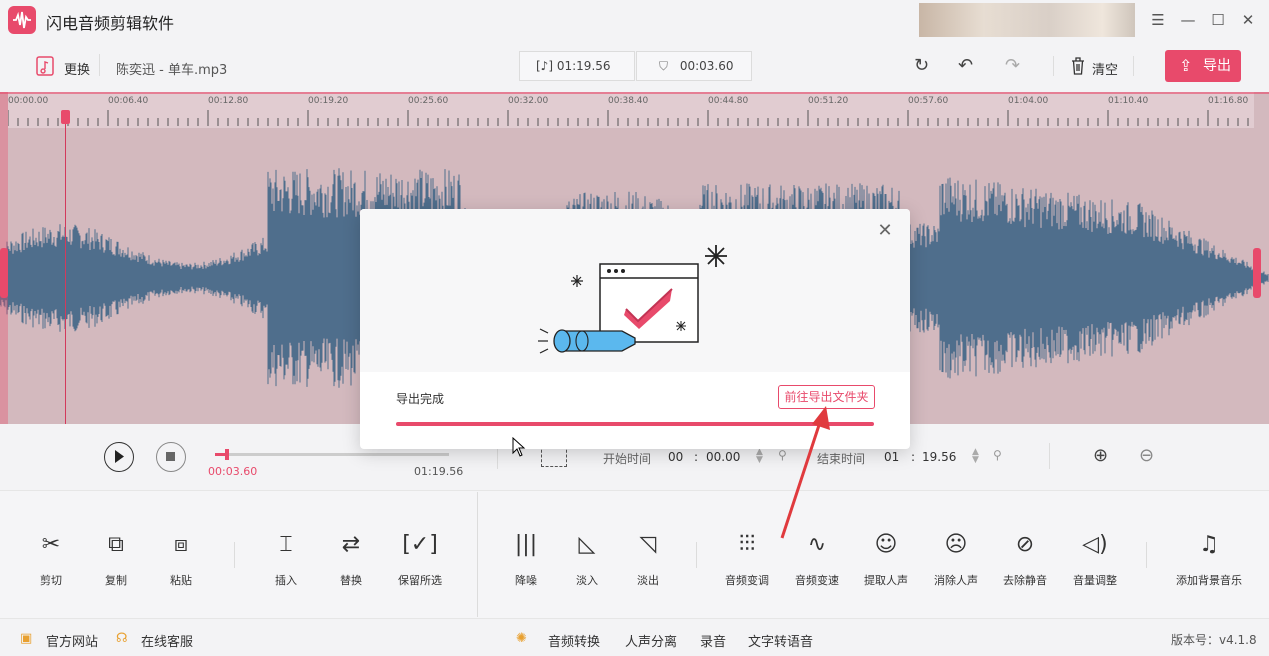  Describe the element at coordinates (587, 580) in the screenshot. I see `fade-in-label: 淡入` at that location.